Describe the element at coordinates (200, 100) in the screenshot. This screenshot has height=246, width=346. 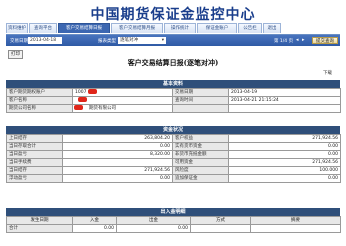
I see `query-time-label: 查询时间` at that location.